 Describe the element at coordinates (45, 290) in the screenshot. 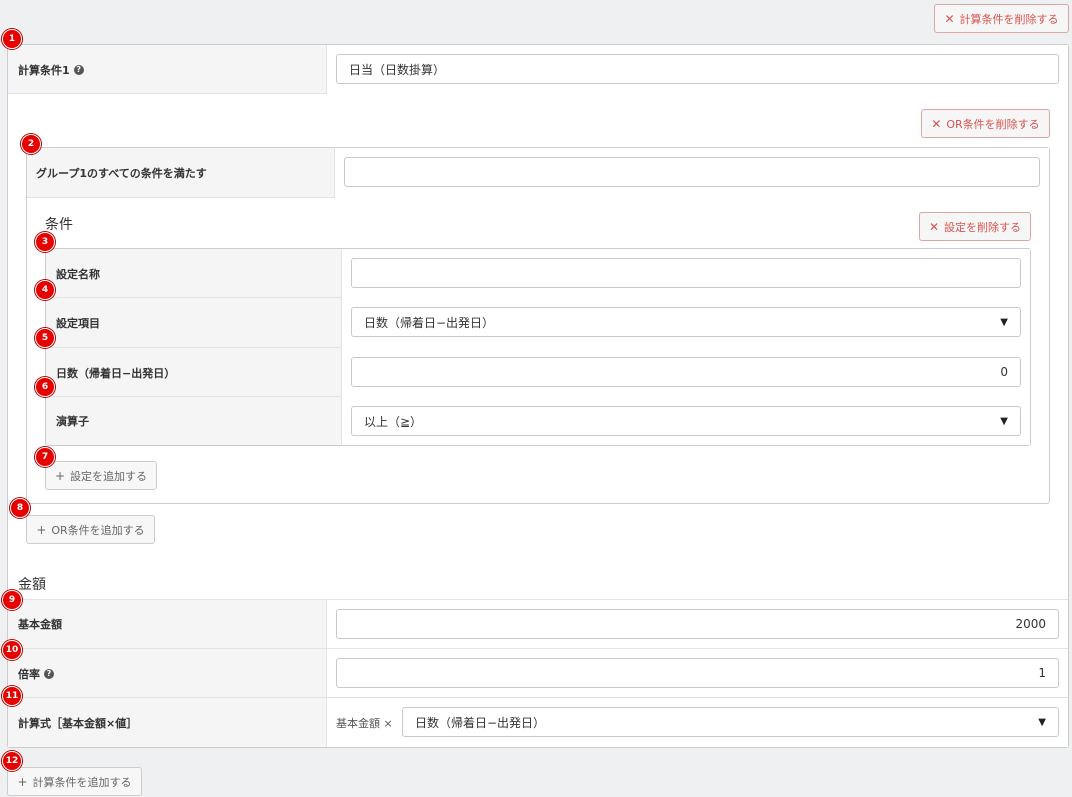

I see `annotation-badge: 4` at that location.